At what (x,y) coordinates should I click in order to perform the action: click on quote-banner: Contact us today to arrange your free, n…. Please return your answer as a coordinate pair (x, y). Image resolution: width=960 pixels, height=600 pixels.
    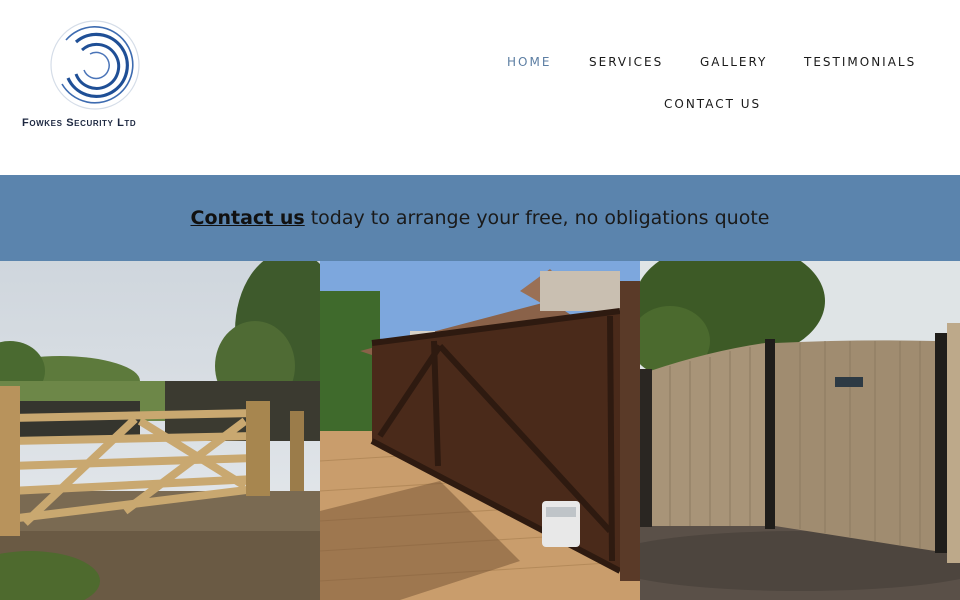
    Looking at the image, I should click on (480, 218).